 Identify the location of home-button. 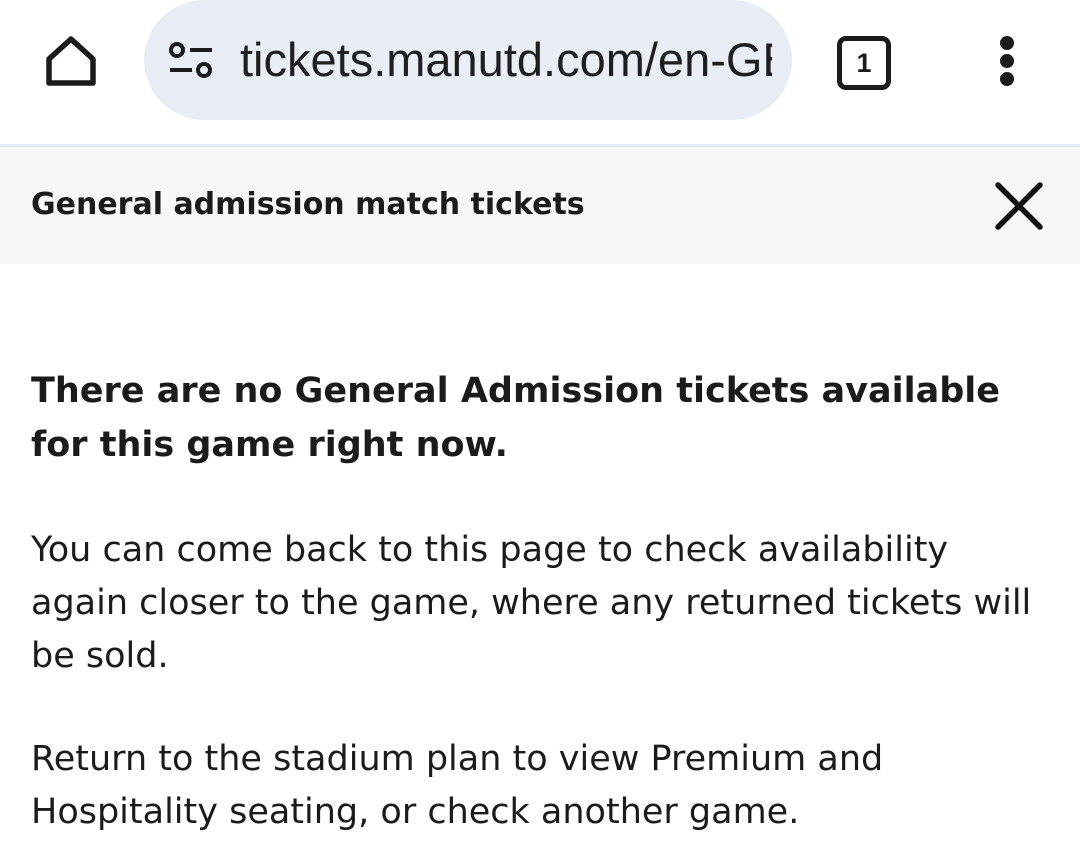
(71, 61).